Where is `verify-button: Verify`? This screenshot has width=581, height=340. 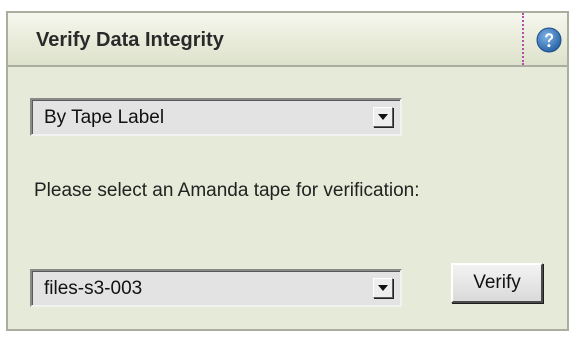
verify-button: Verify is located at coordinates (497, 283).